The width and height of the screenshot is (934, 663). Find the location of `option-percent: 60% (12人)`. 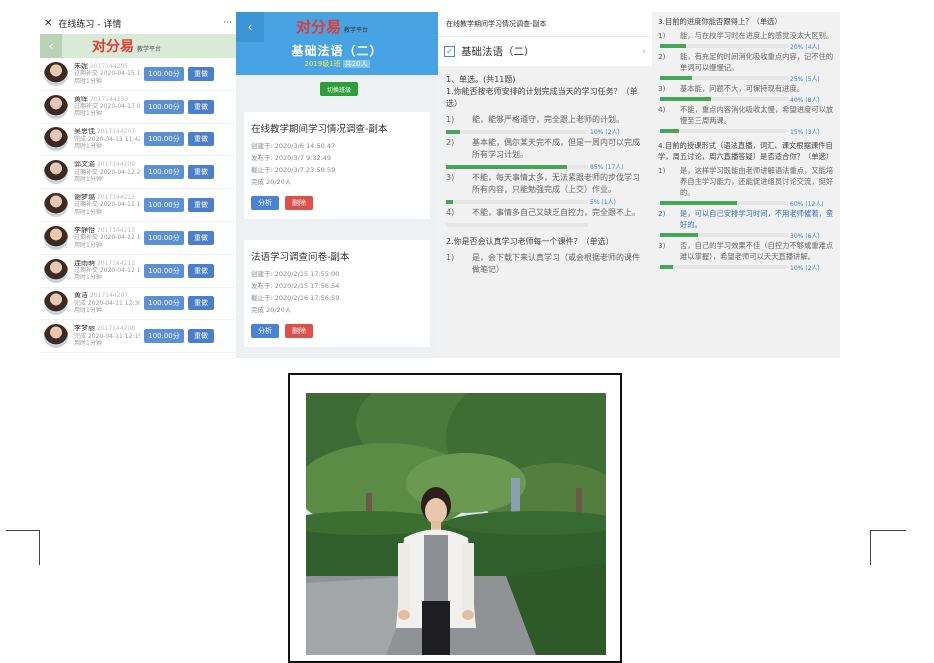

option-percent: 60% (12人) is located at coordinates (807, 204).